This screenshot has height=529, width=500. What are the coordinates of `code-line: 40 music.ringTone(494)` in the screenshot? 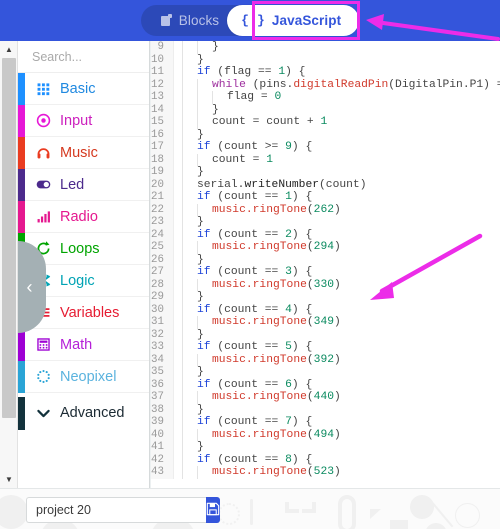 It's located at (325, 434).